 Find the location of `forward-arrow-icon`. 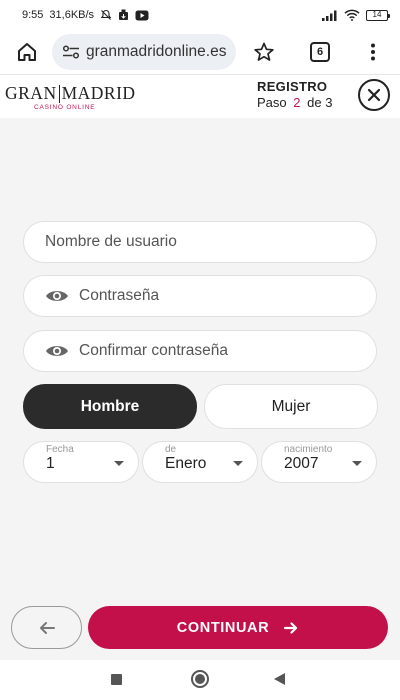

forward-arrow-icon is located at coordinates (291, 628).